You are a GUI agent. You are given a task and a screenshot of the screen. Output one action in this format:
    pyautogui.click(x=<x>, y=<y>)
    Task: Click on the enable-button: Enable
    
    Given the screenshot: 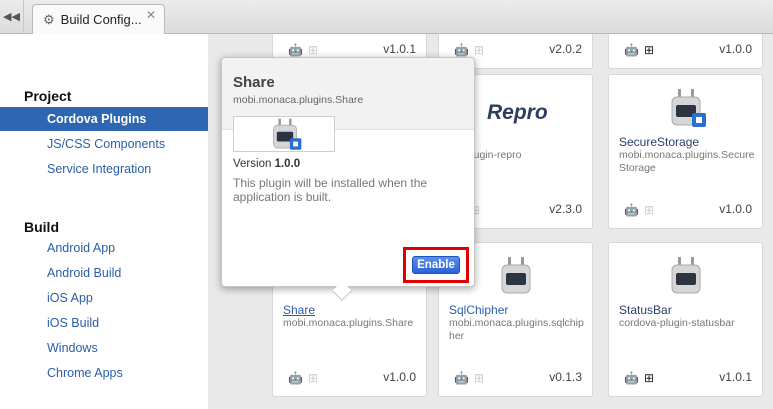 What is the action you would take?
    pyautogui.click(x=436, y=265)
    